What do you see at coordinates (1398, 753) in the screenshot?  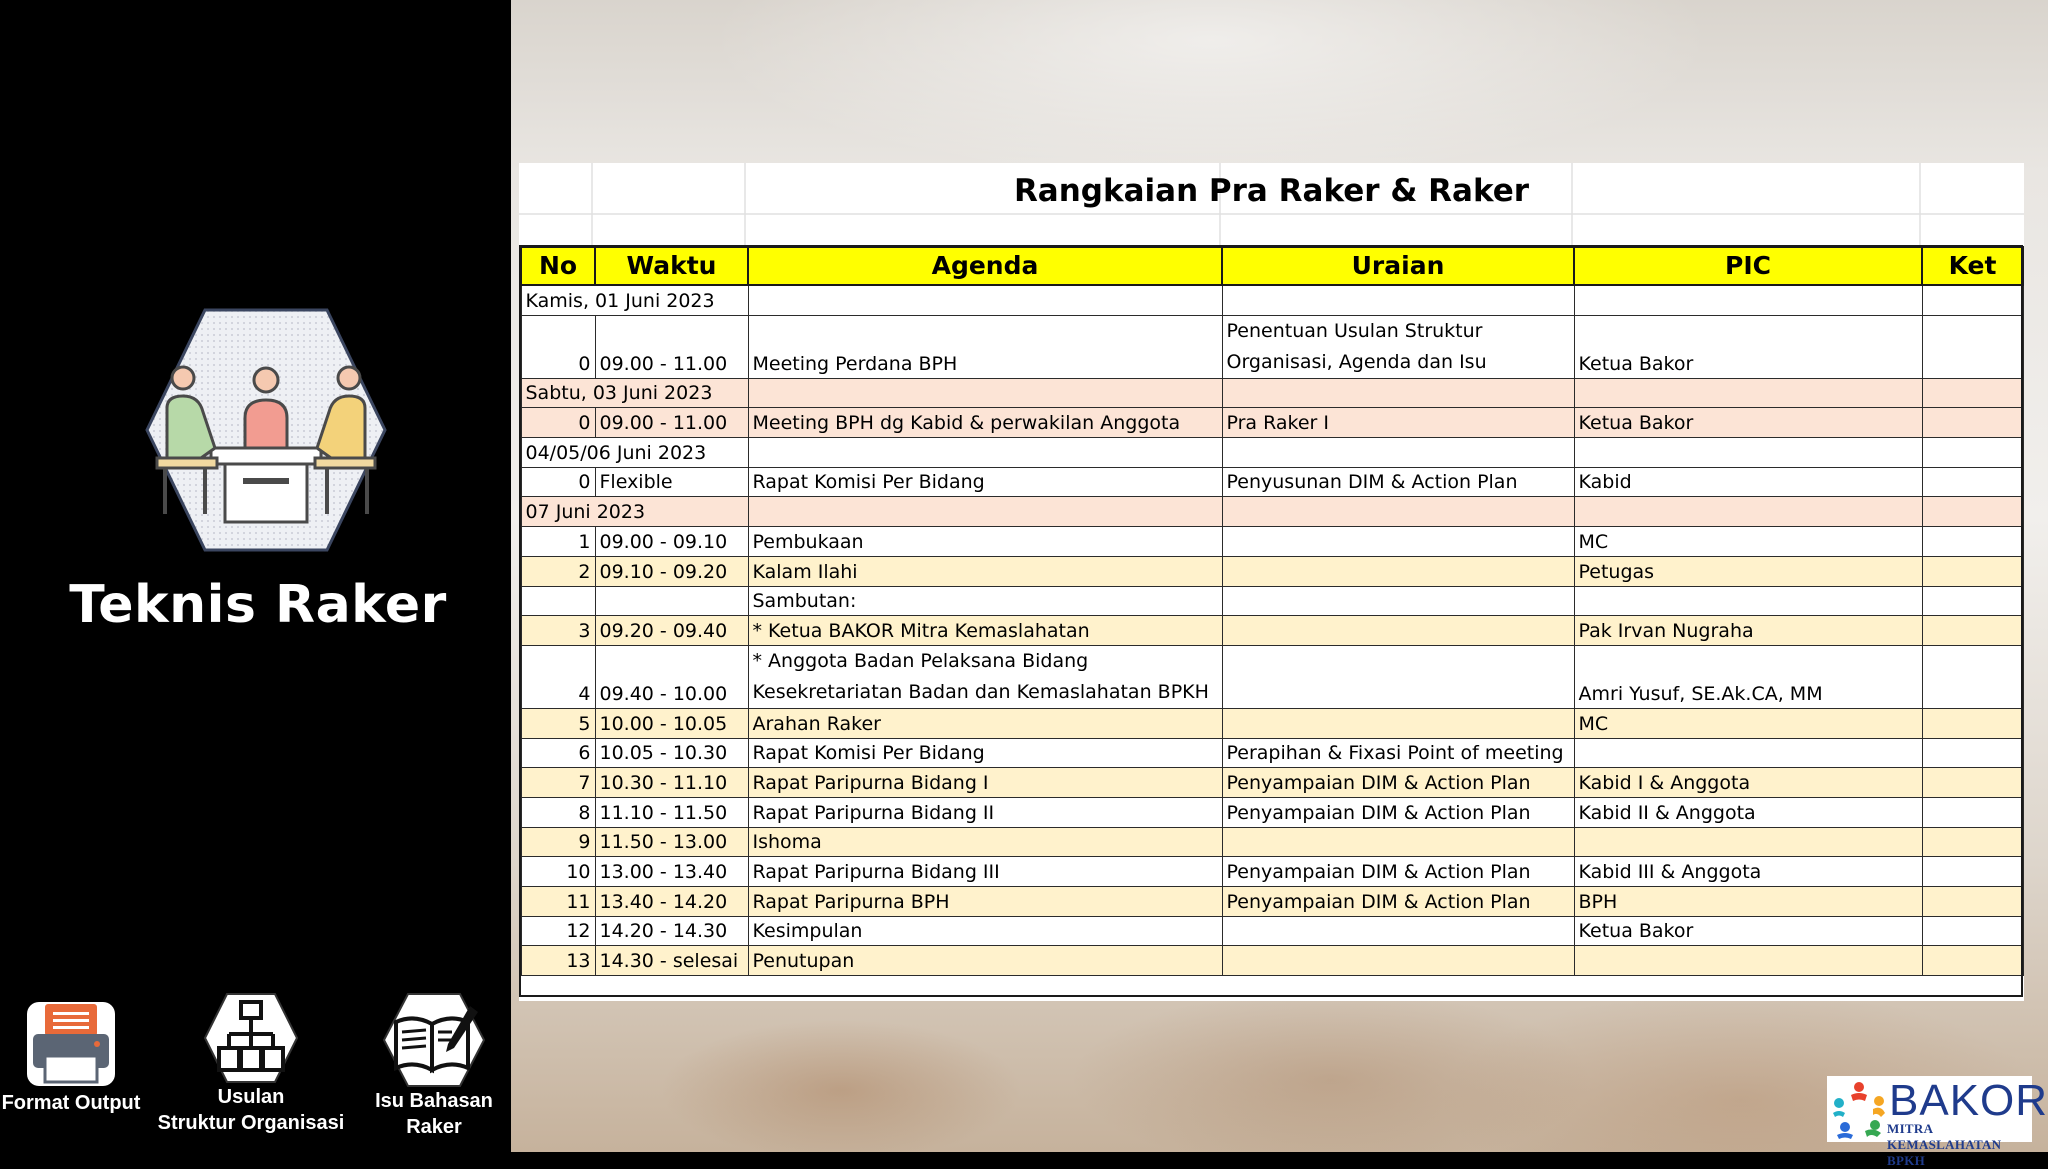 I see `uraian-cell: Perapihan & Fixasi Point of meeting` at bounding box center [1398, 753].